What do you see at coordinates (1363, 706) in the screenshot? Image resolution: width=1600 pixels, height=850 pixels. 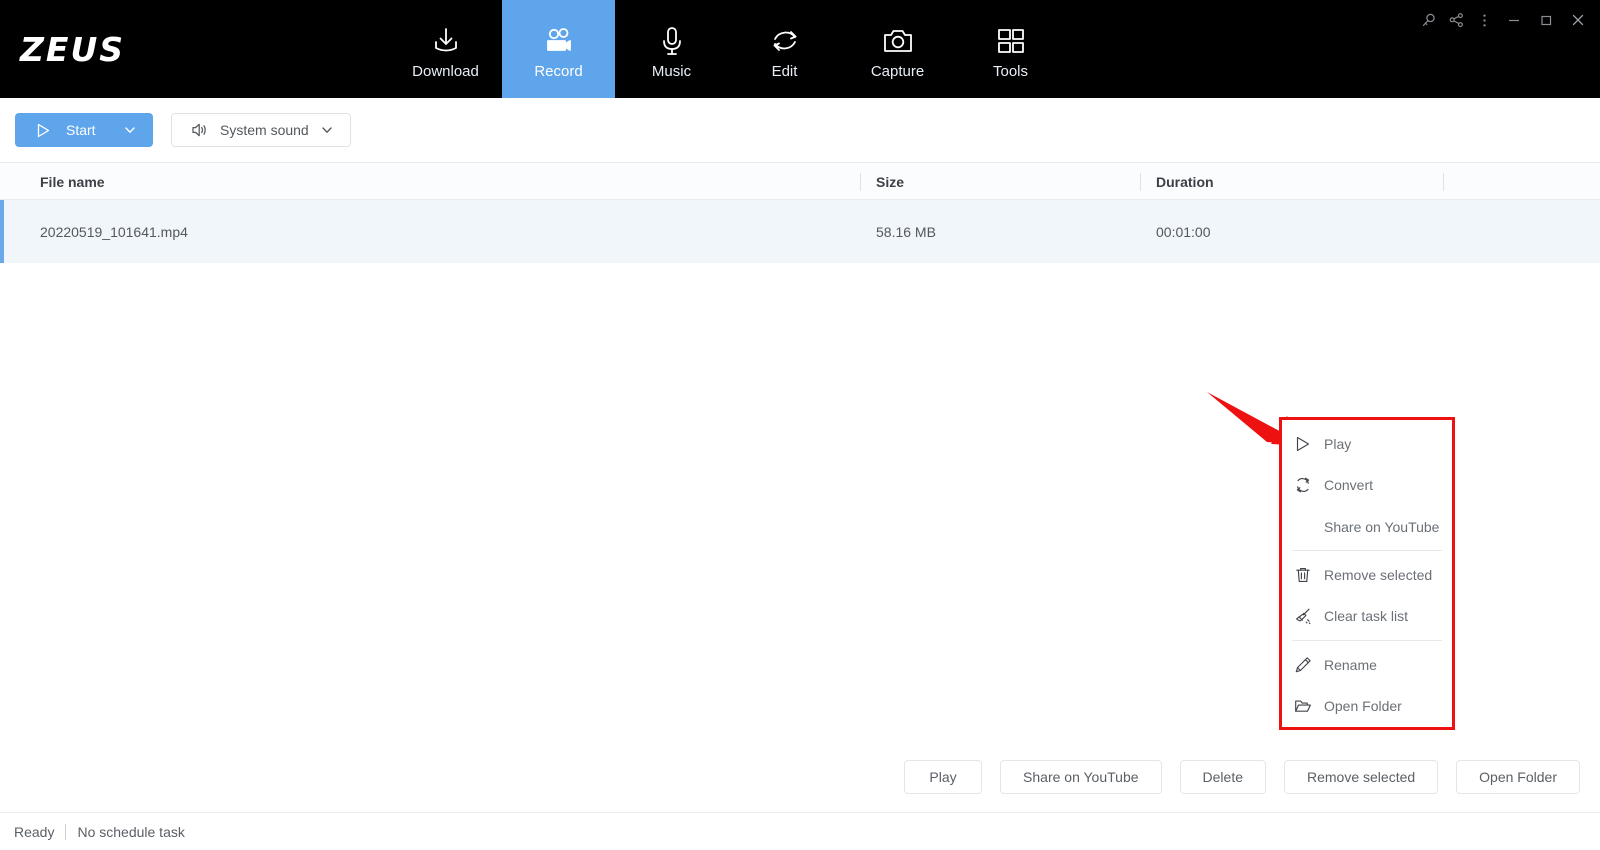 I see `menu-item-label: Open Folder` at bounding box center [1363, 706].